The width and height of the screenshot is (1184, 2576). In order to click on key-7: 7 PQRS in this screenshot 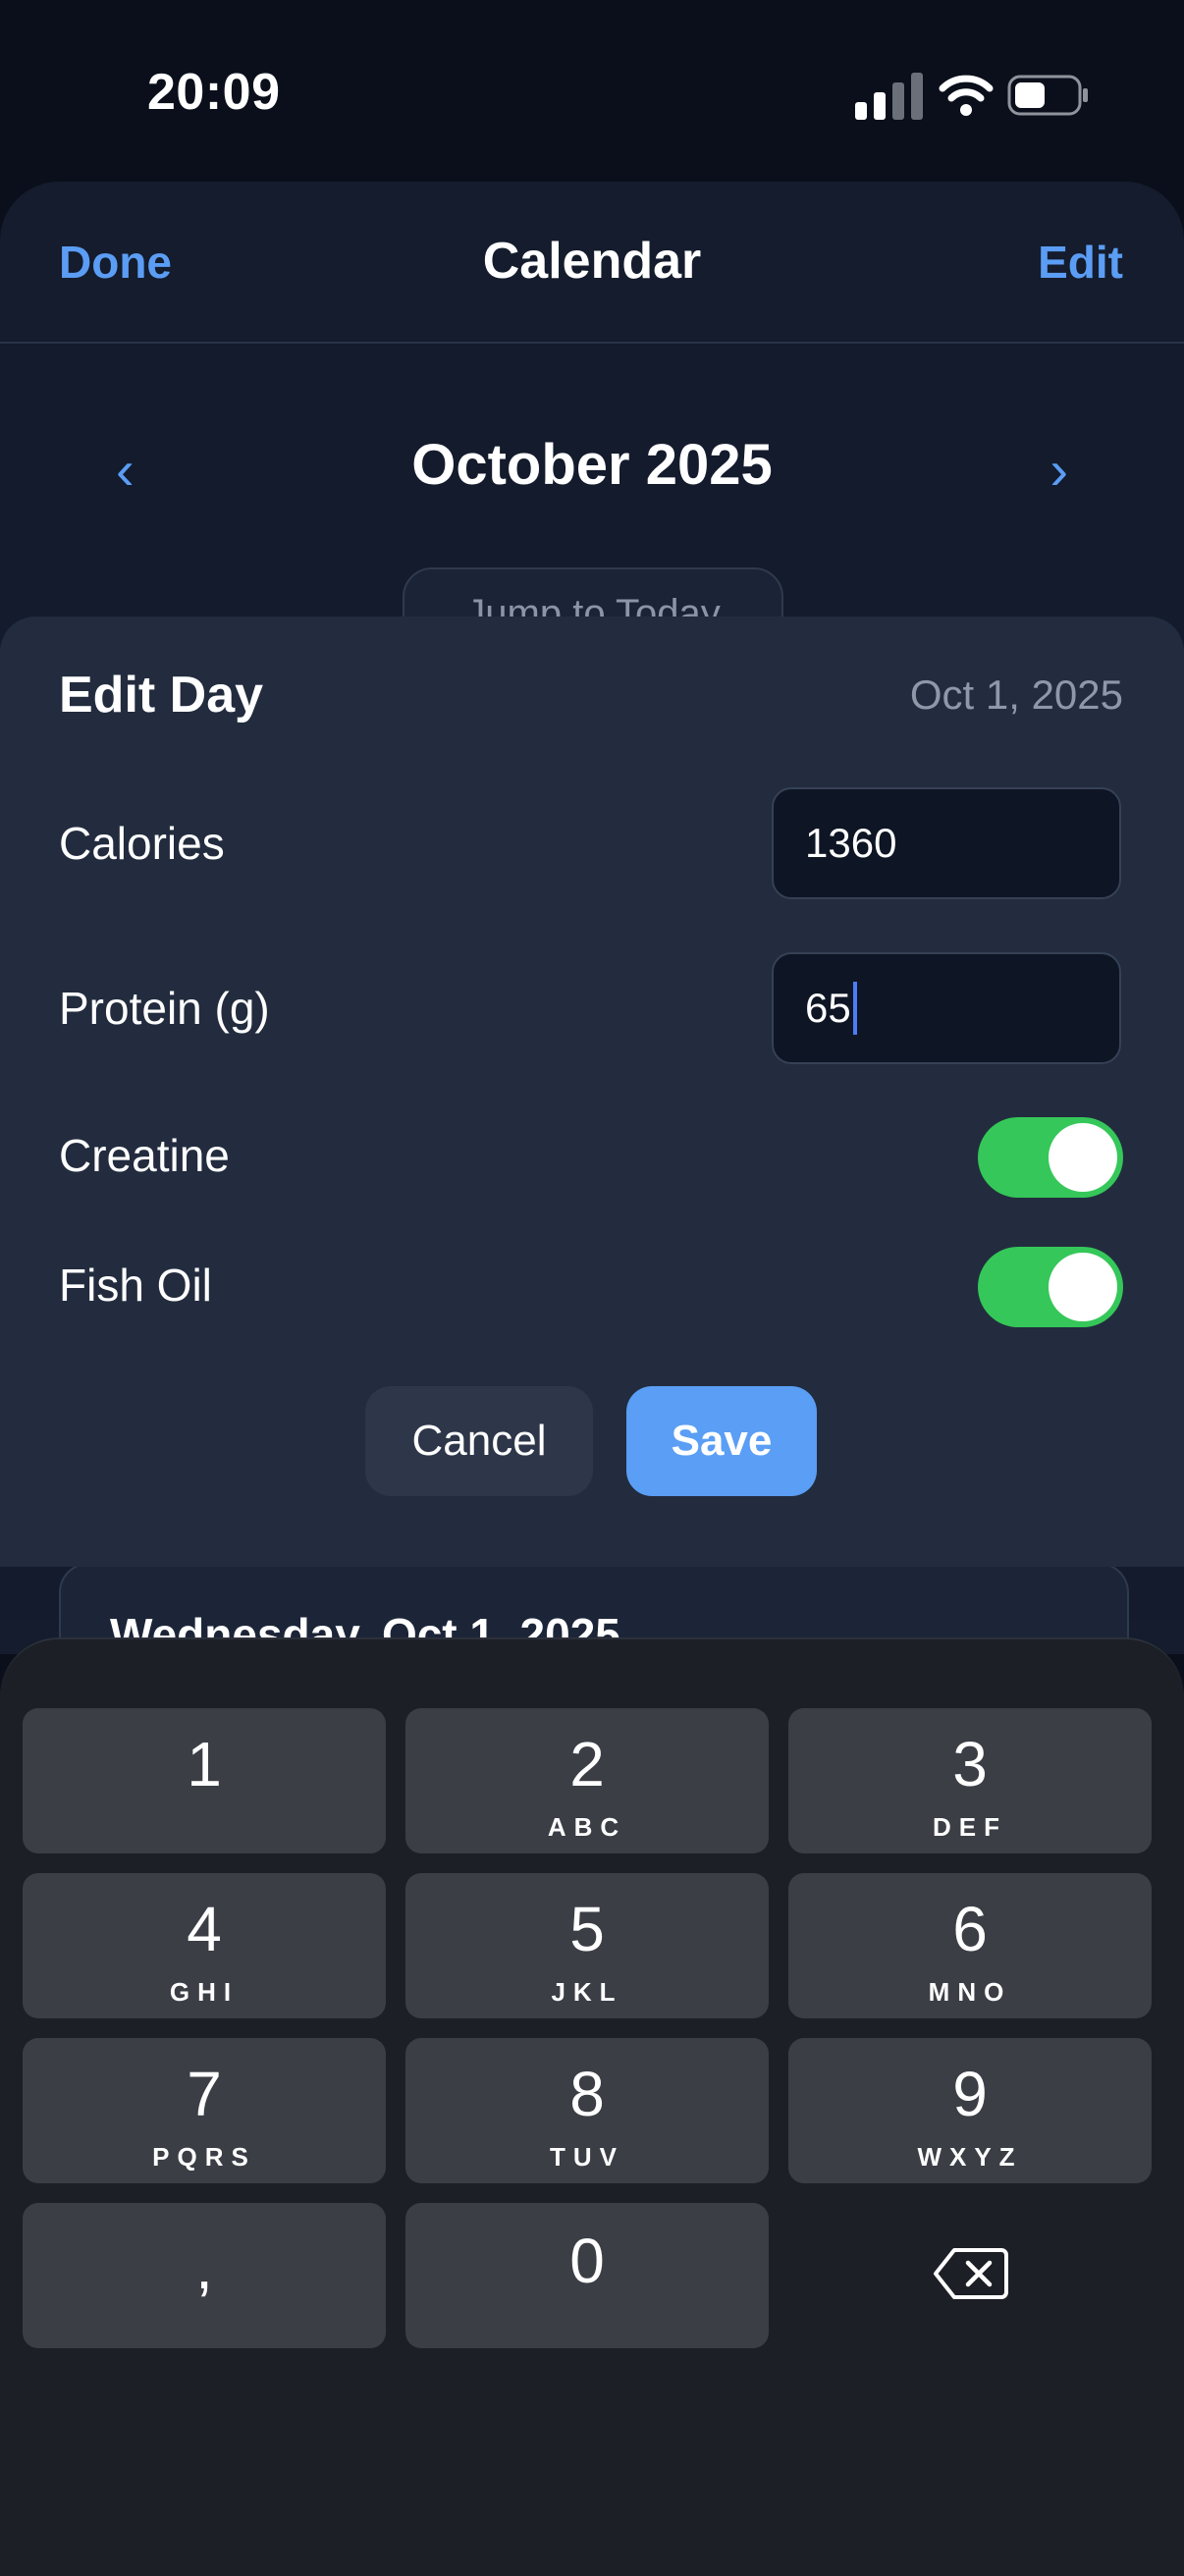, I will do `click(204, 2110)`.